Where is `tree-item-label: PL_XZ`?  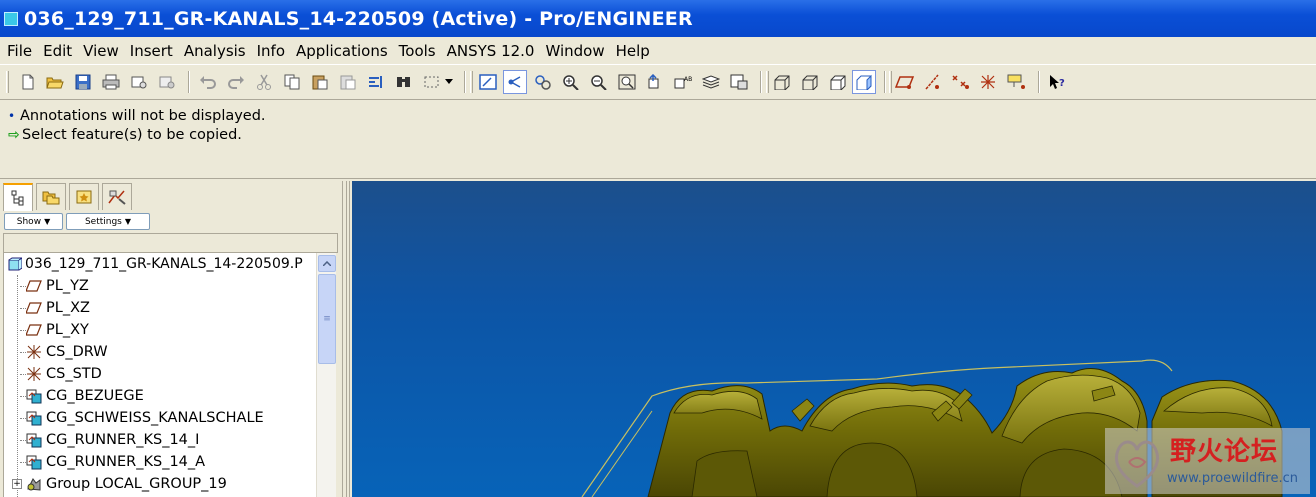
tree-item-label: PL_XZ is located at coordinates (68, 308).